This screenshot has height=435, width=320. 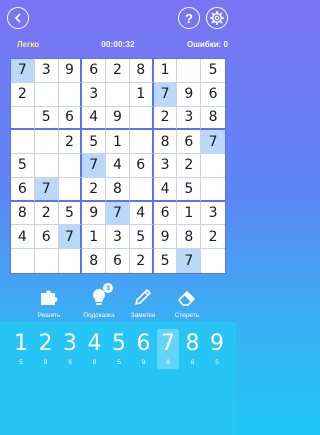 What do you see at coordinates (144, 349) in the screenshot?
I see `numpad-key: 69` at bounding box center [144, 349].